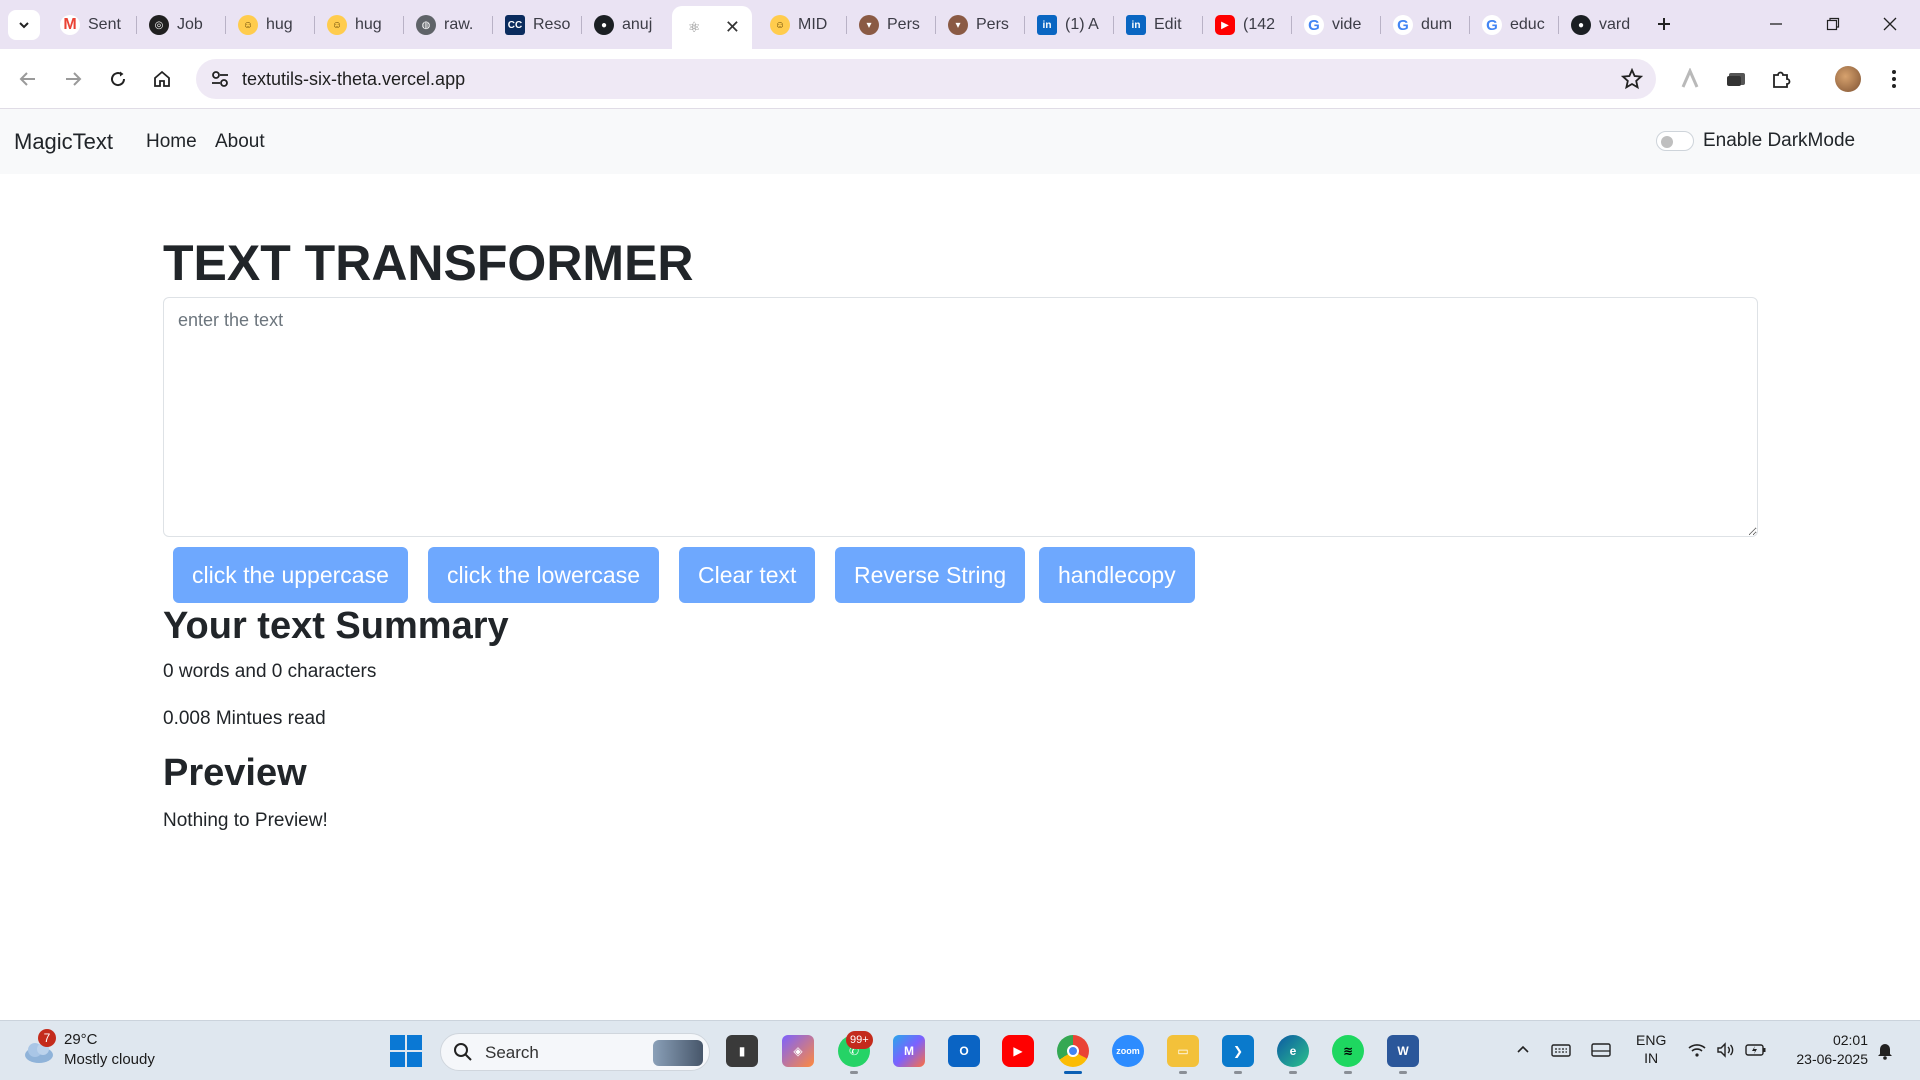 The width and height of the screenshot is (1920, 1080). I want to click on tab-raw: ◍ raw., so click(445, 25).